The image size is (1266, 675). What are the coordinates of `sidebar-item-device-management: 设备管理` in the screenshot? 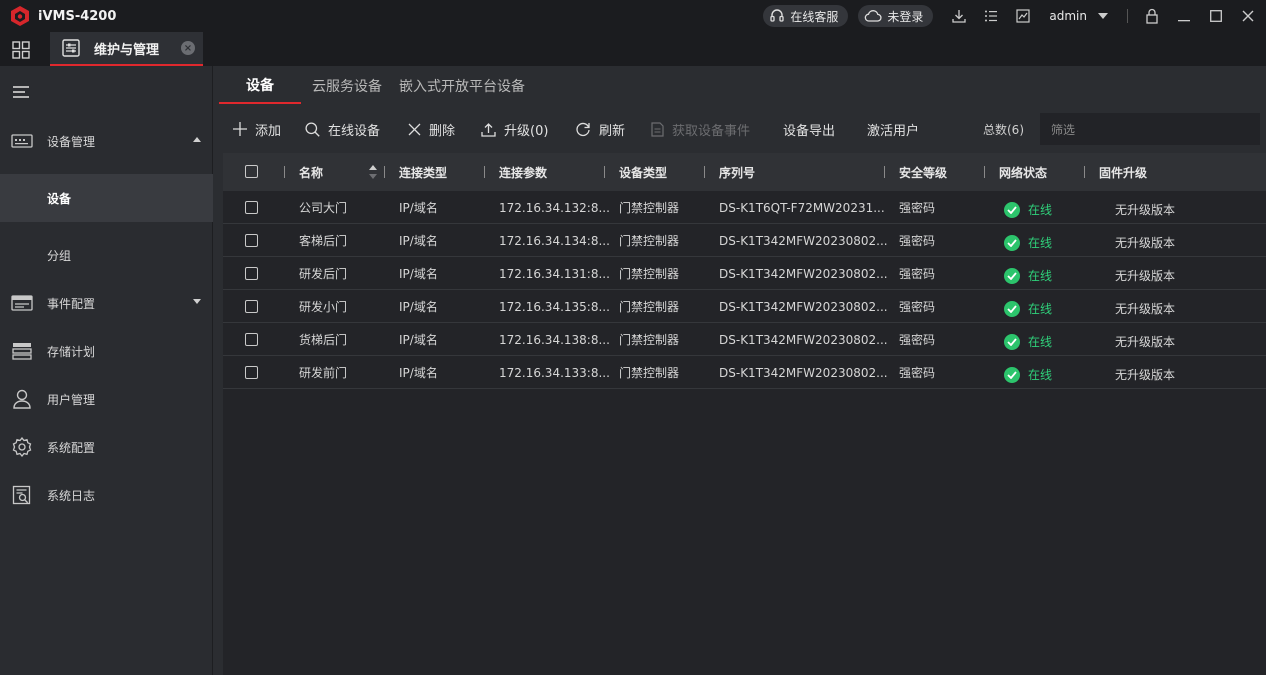 It's located at (106, 141).